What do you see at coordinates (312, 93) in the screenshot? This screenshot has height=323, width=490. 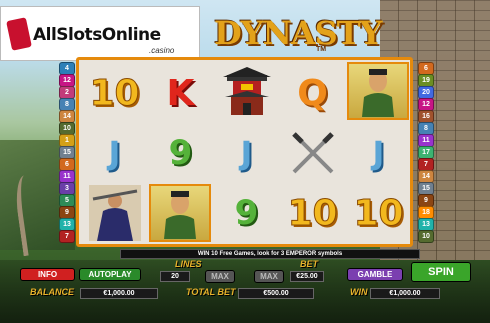 I see `symbol-q: Q` at bounding box center [312, 93].